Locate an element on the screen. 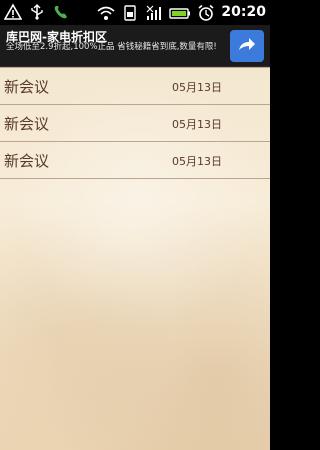  status-left-icons is located at coordinates (36, 12).